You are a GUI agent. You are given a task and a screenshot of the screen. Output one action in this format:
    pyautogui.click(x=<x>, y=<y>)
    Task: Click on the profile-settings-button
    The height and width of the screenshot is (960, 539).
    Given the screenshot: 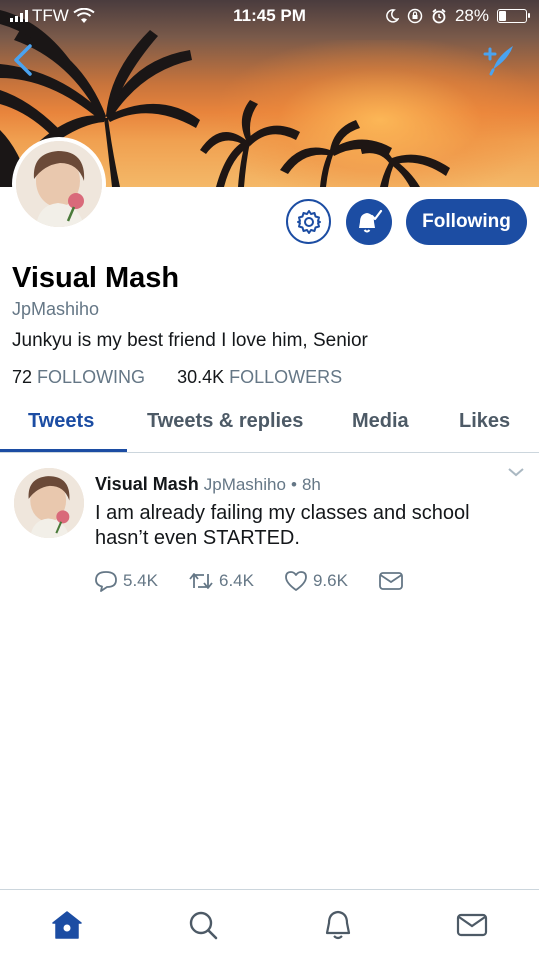 What is the action you would take?
    pyautogui.click(x=308, y=221)
    